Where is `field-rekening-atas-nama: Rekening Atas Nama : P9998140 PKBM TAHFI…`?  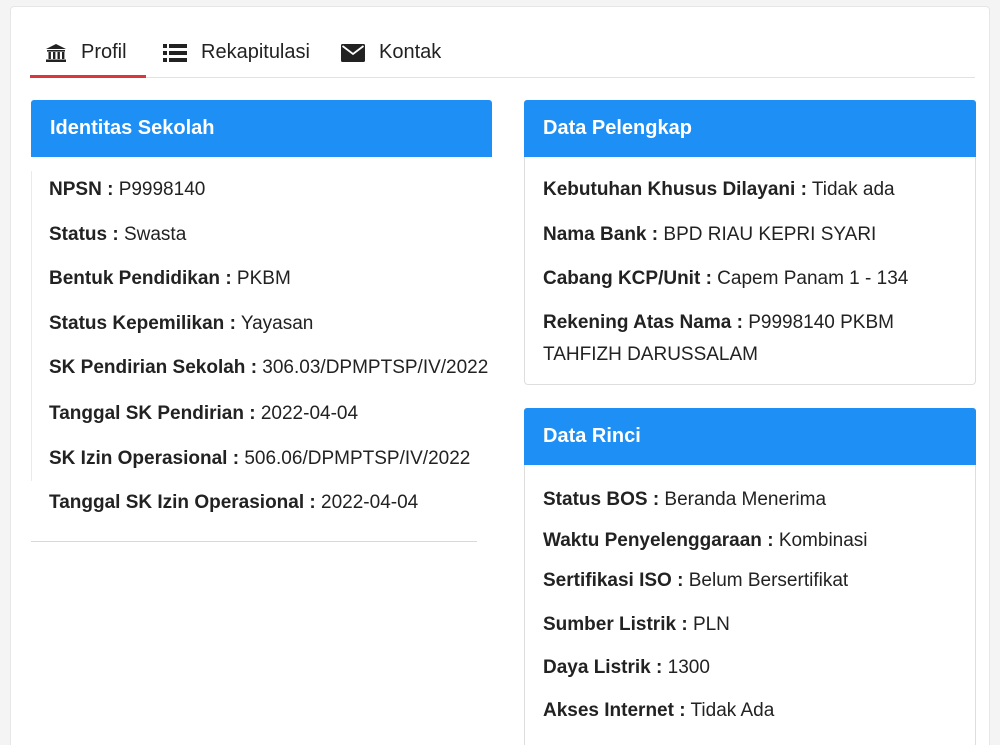 field-rekening-atas-nama: Rekening Atas Nama : P9998140 PKBM TAHFI… is located at coordinates (718, 338).